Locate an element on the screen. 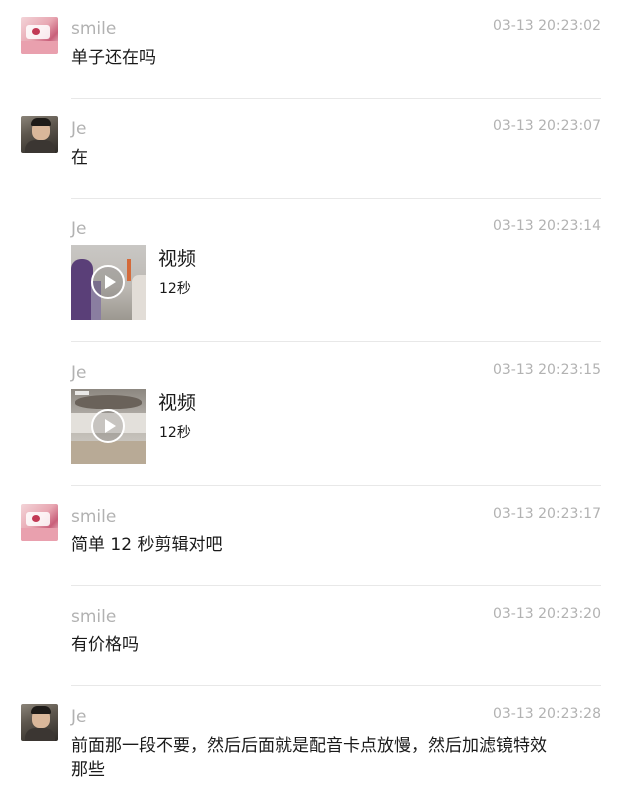 The width and height of the screenshot is (629, 792). message-timestamp: 03-13 20:23:02 is located at coordinates (546, 26).